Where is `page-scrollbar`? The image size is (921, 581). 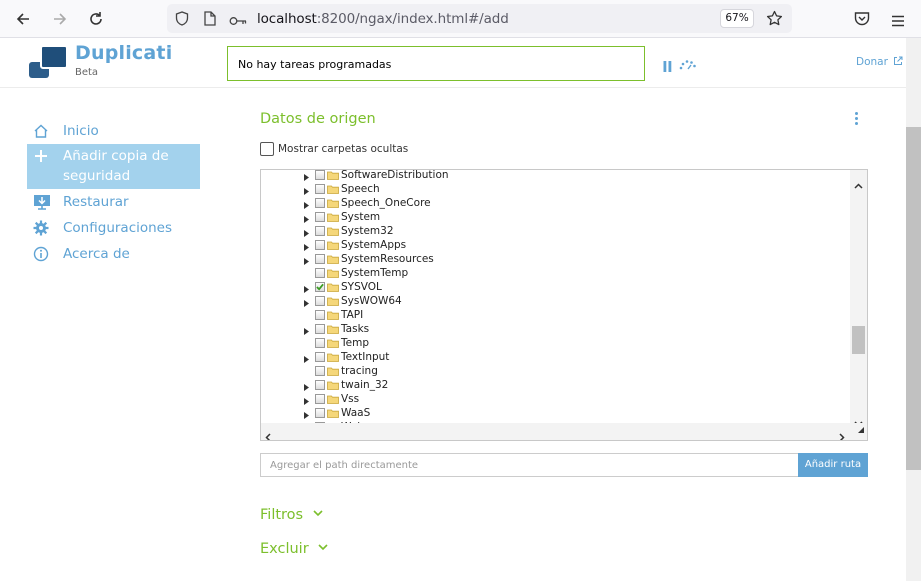 page-scrollbar is located at coordinates (913, 309).